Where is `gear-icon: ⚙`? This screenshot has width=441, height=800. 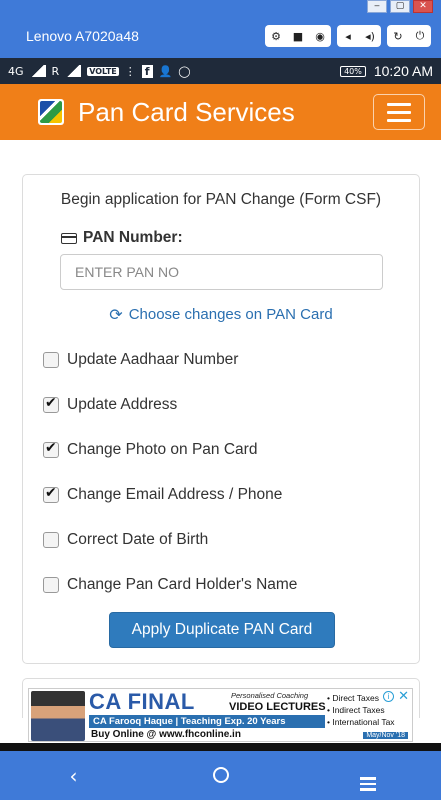 gear-icon: ⚙ is located at coordinates (276, 36).